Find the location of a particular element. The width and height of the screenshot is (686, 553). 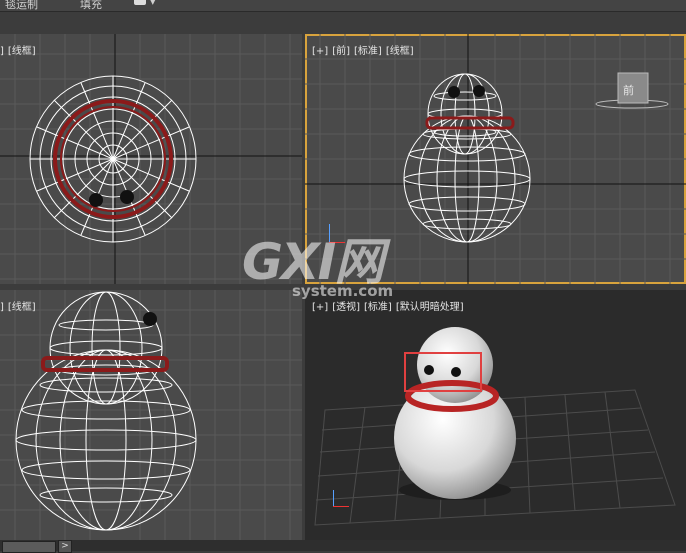

viewport-left-label: ] [线框] is located at coordinates (20, 305).